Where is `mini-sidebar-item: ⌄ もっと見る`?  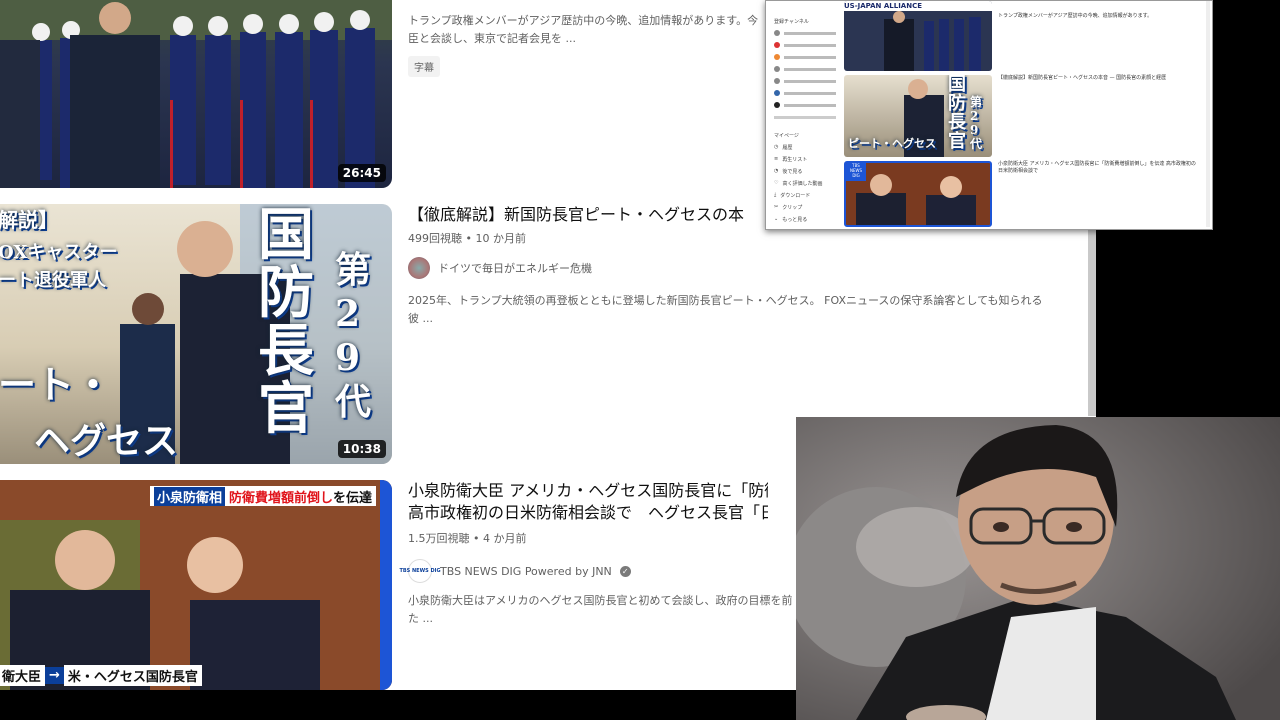
mini-sidebar-item: ⌄ もっと見る is located at coordinates (801, 219).